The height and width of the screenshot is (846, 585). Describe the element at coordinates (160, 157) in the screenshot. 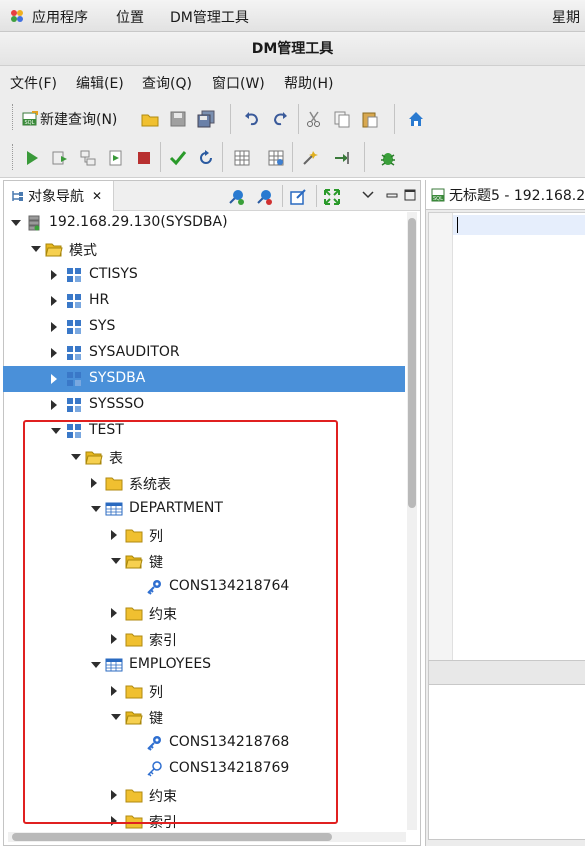

I see `toolbar-separator` at that location.